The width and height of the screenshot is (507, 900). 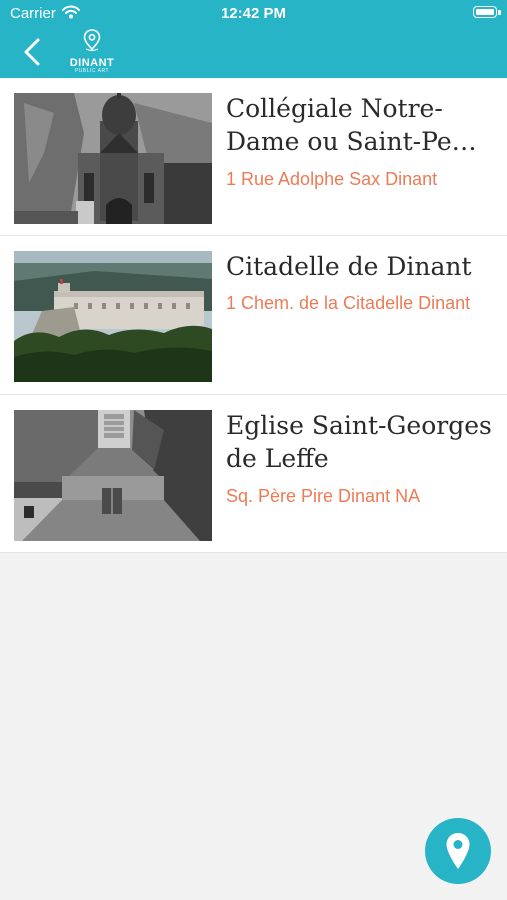 What do you see at coordinates (349, 266) in the screenshot?
I see `place-name: Citadelle de Dinant` at bounding box center [349, 266].